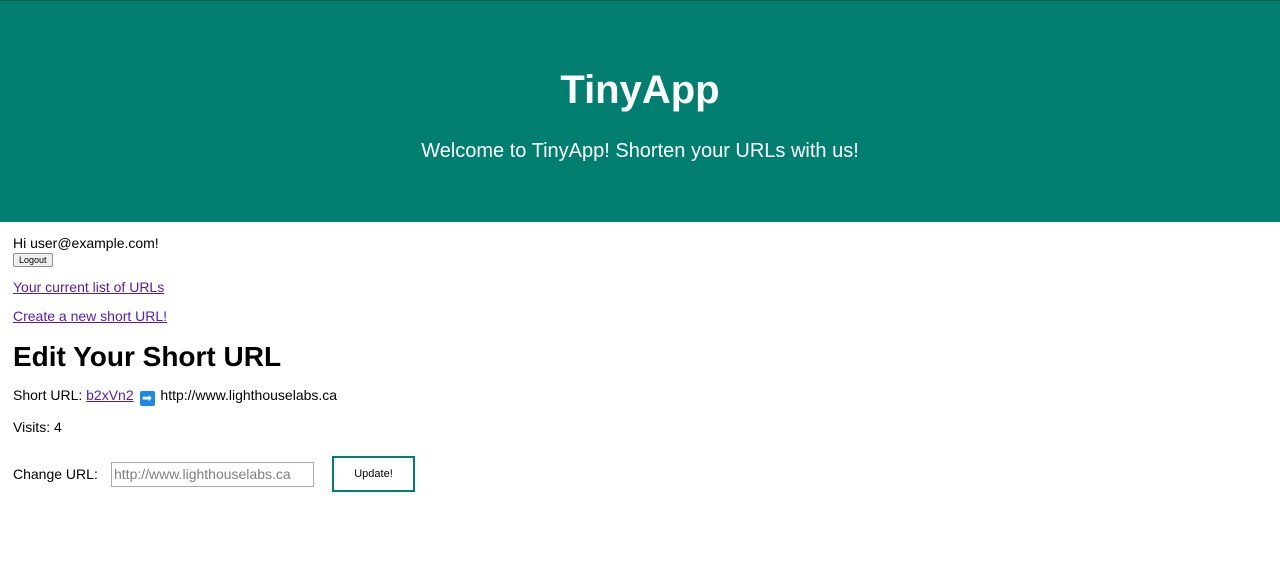  Describe the element at coordinates (147, 356) in the screenshot. I see `page-title: Edit Your Short URL` at that location.